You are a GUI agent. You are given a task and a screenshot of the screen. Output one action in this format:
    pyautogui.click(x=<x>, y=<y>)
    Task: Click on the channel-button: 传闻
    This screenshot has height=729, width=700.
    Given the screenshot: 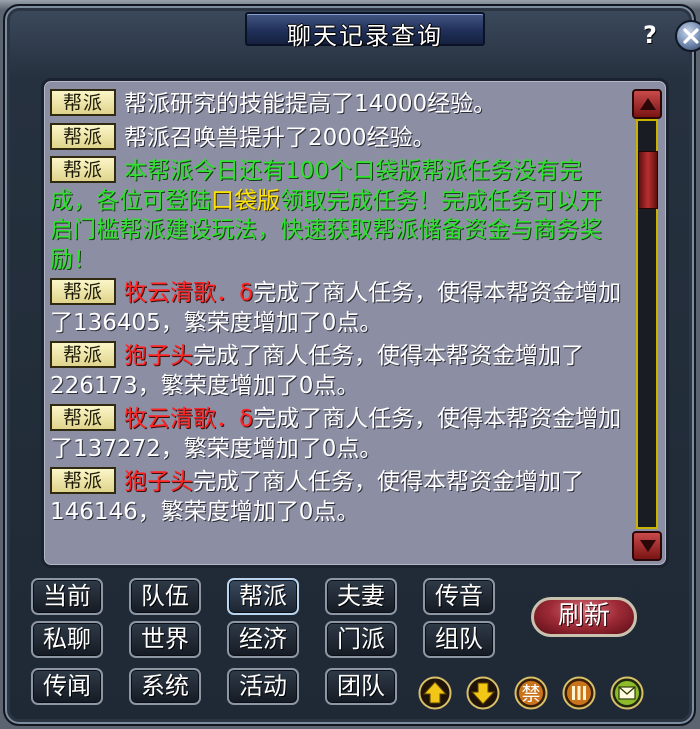 What is the action you would take?
    pyautogui.click(x=67, y=686)
    